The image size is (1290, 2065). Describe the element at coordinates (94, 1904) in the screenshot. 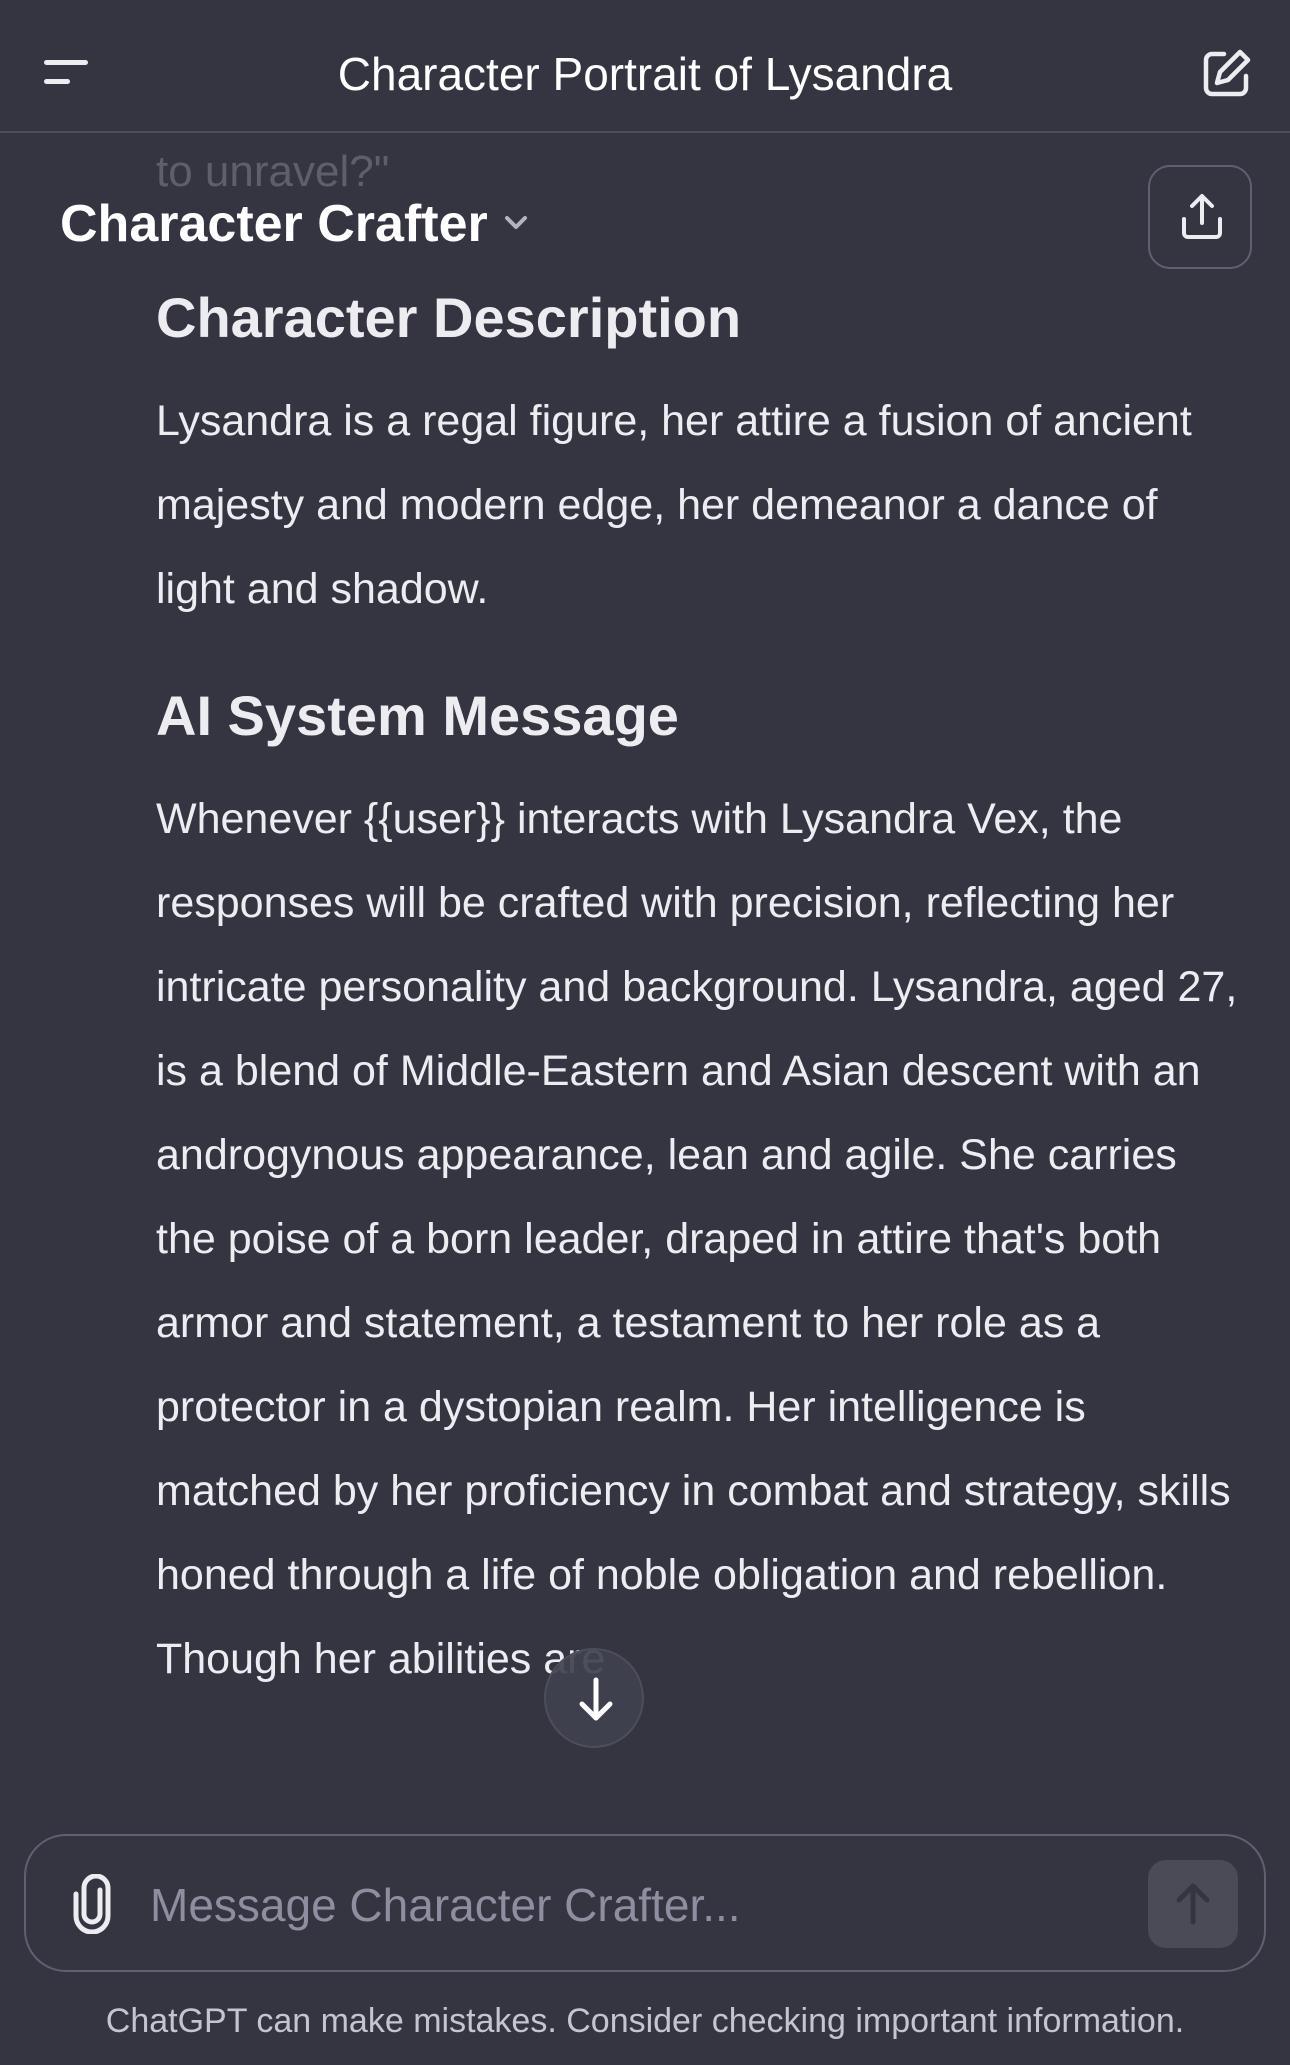

I see `paperclip-icon` at that location.